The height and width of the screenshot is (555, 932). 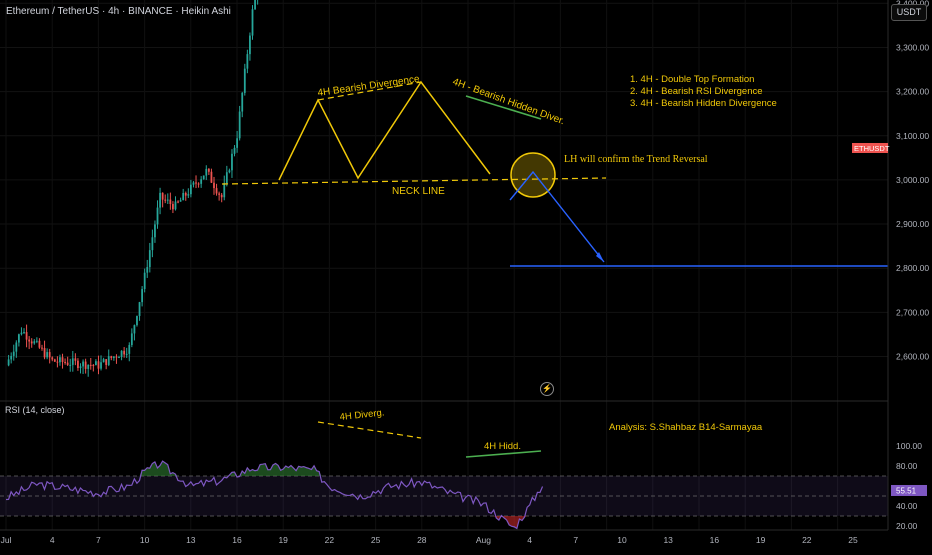 I want to click on price-tick: 2,900.00, so click(x=912, y=224).